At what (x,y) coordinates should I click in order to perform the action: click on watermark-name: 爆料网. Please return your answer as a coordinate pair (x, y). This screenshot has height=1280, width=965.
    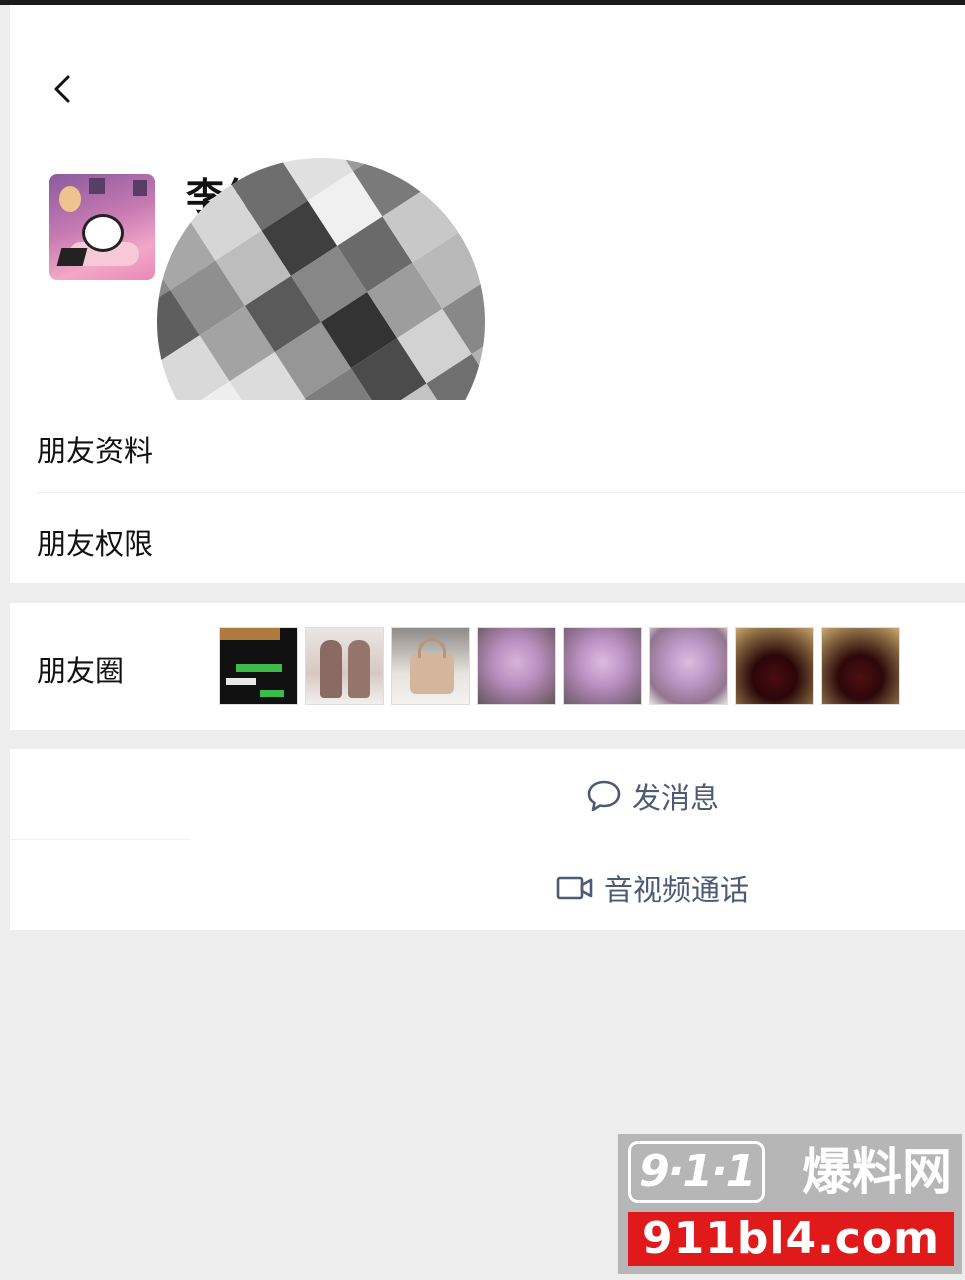
    Looking at the image, I should click on (877, 1172).